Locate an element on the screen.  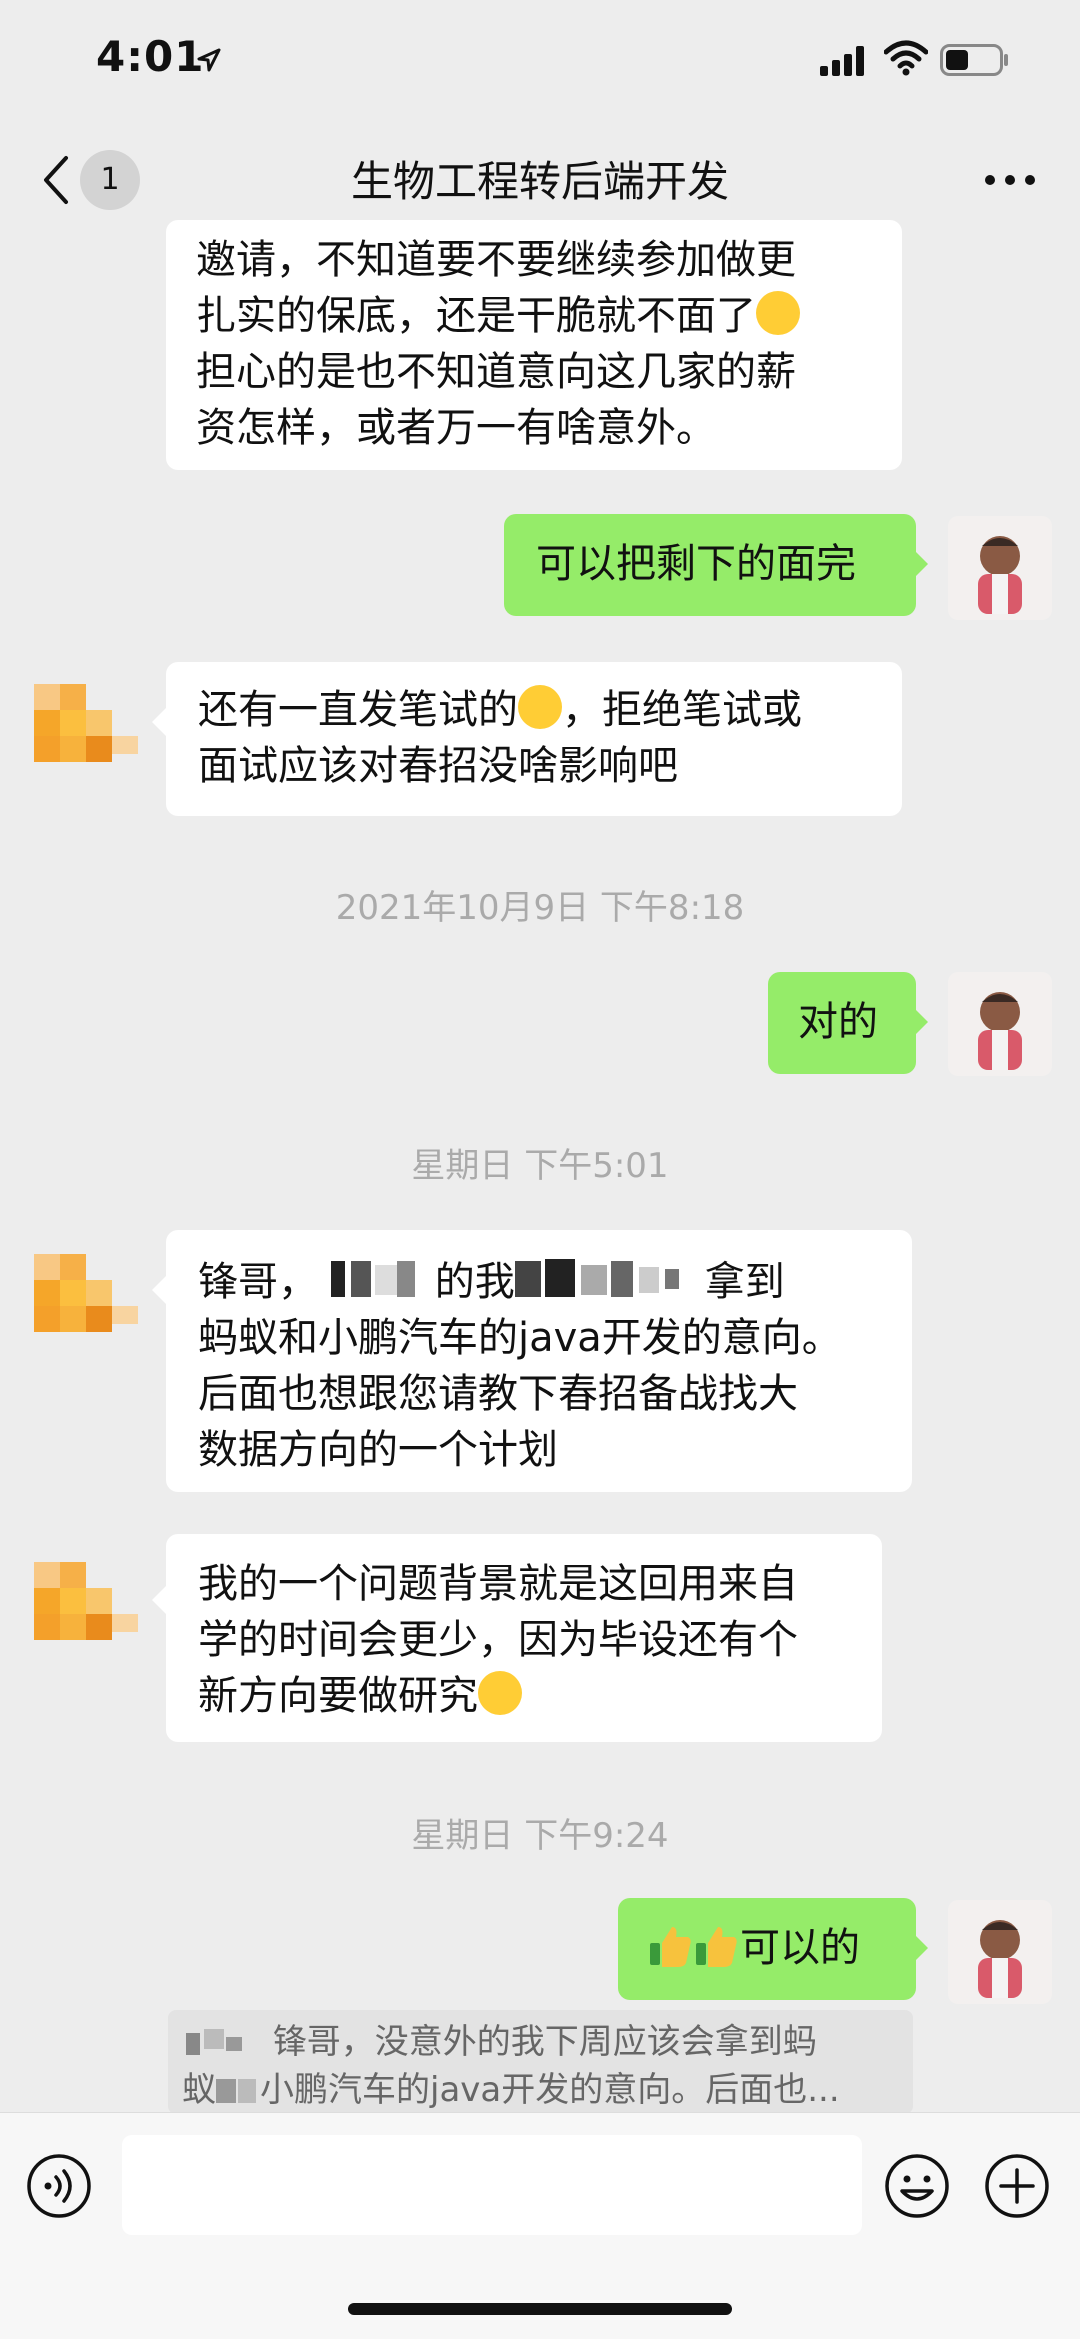
message-line: 锋哥， 的我 拿到 is located at coordinates (540, 1282).